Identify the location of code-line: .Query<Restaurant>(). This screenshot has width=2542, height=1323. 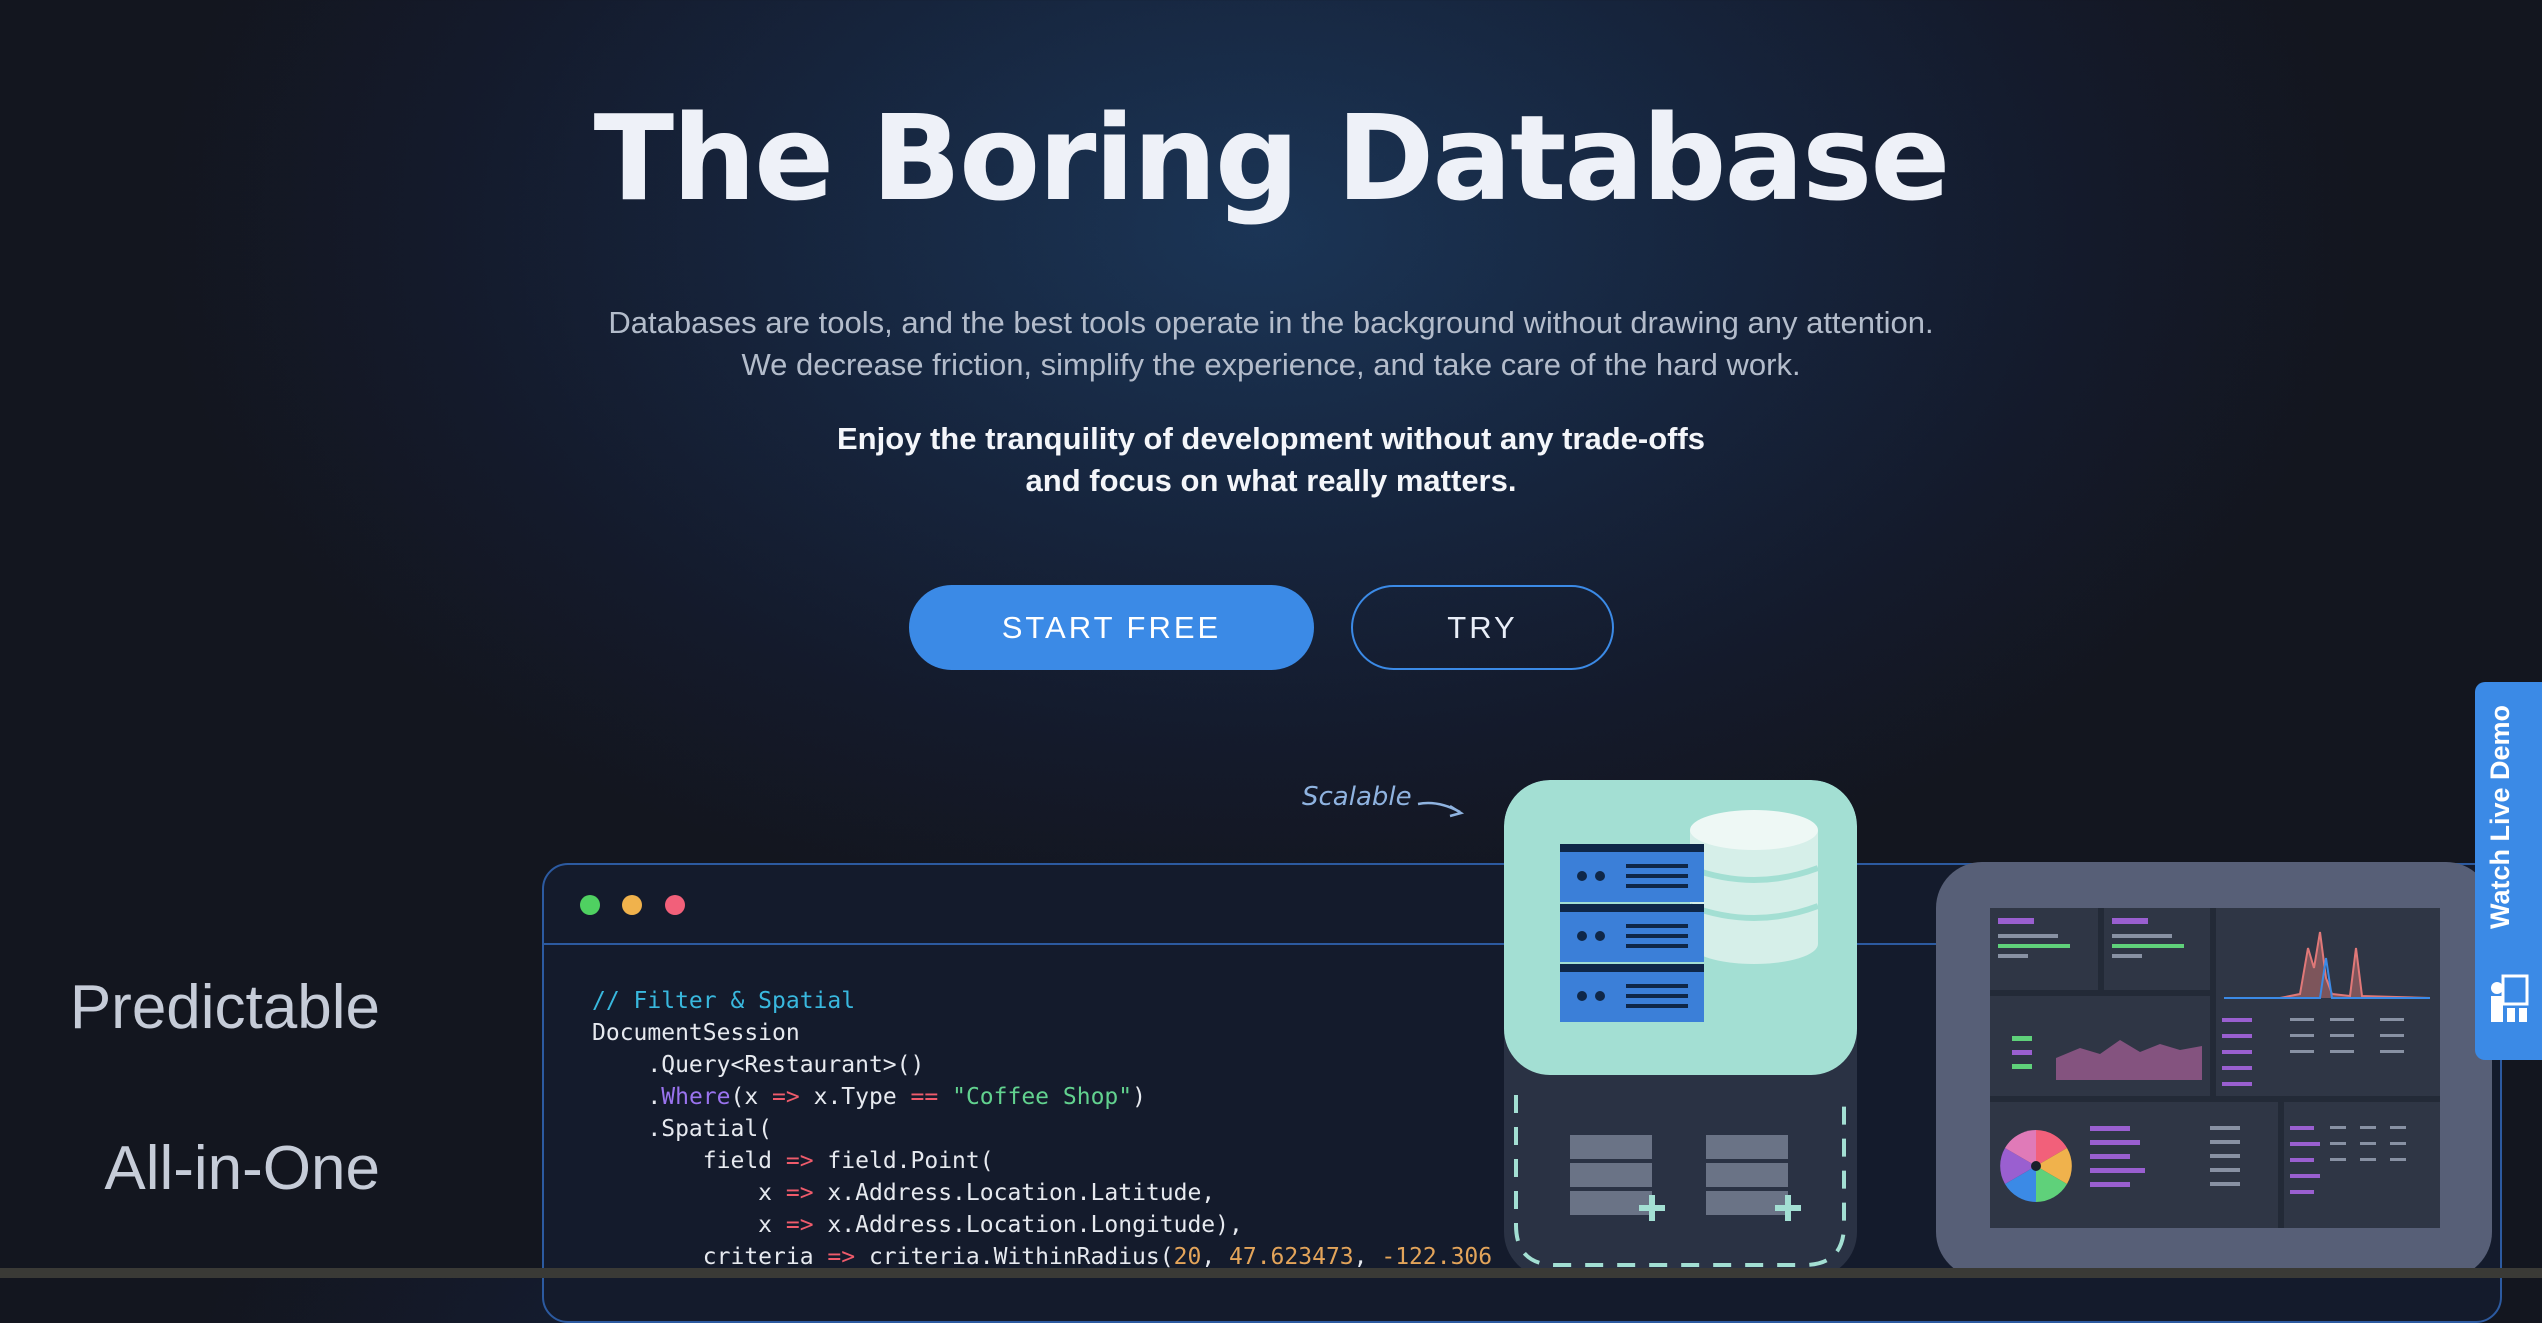
(758, 1065).